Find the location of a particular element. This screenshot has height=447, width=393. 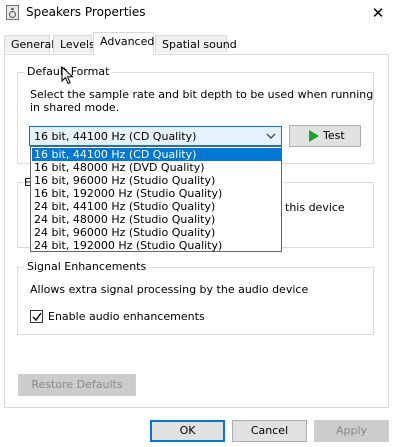

enable-audio-enhancements-checkbox is located at coordinates (36, 316).